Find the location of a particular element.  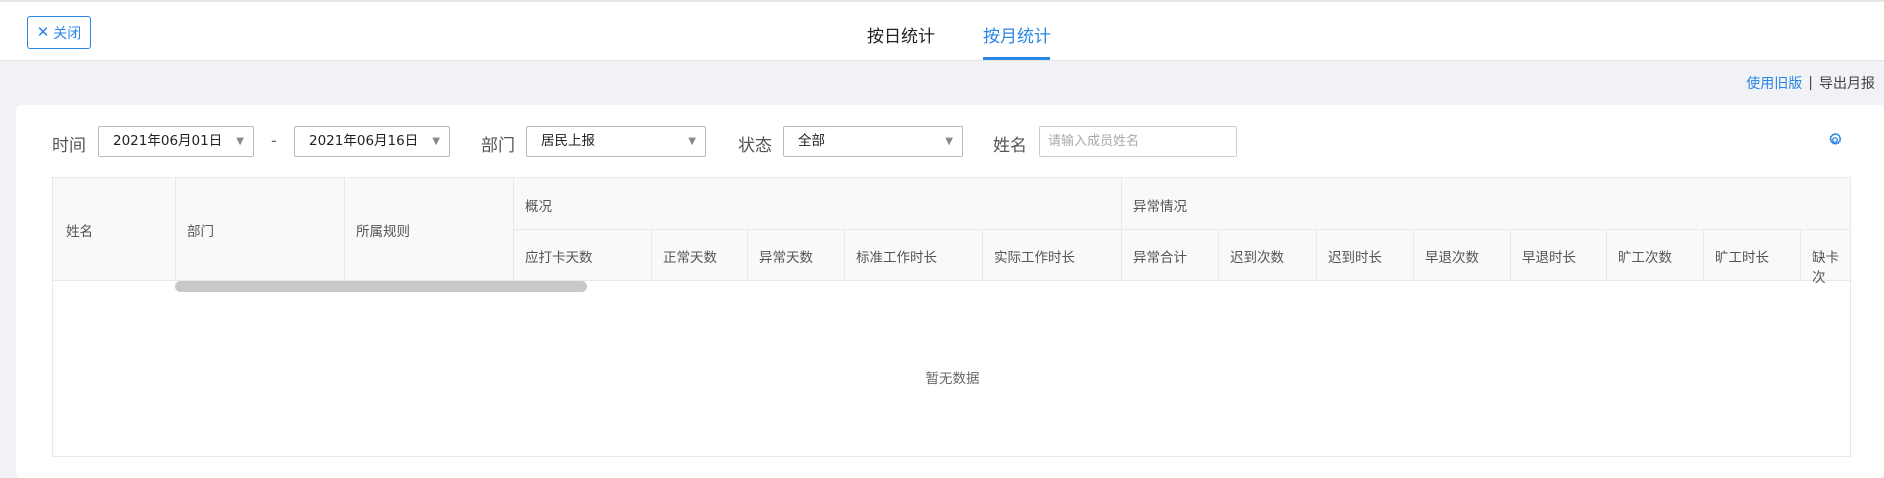

status-value: 全部 is located at coordinates (811, 141).